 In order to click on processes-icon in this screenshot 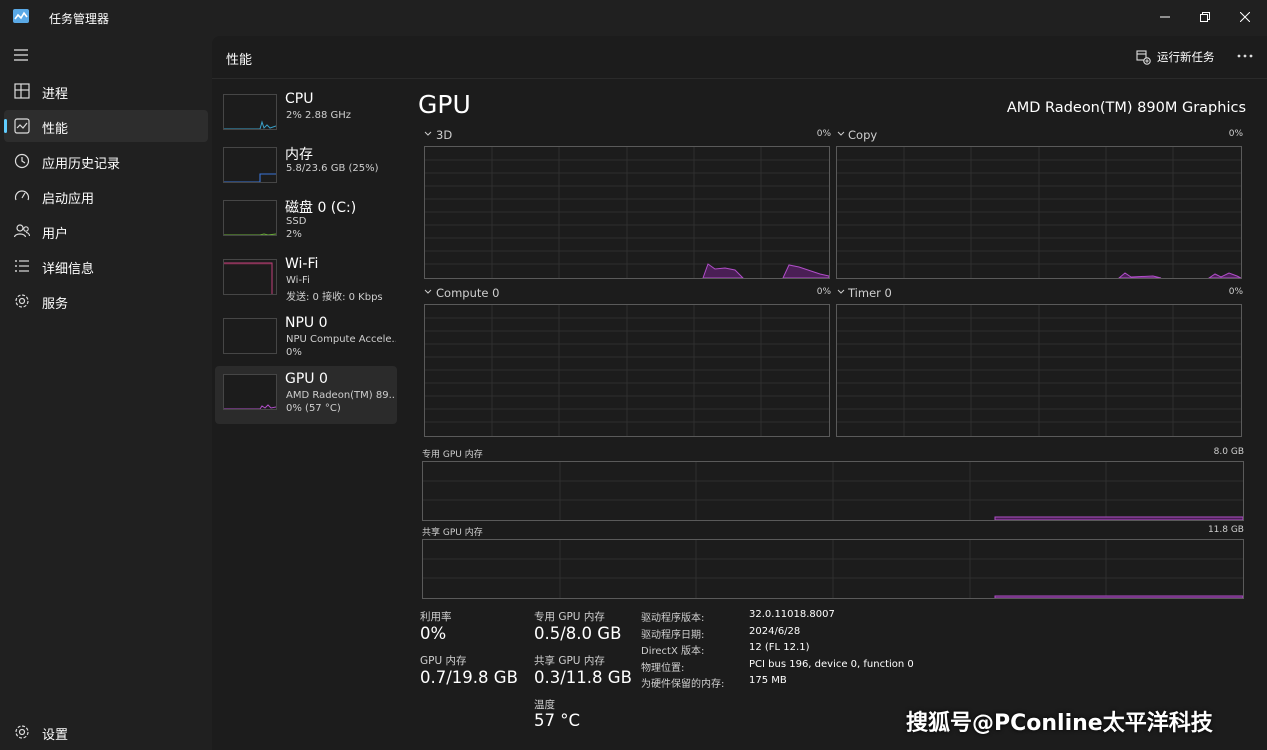, I will do `click(22, 91)`.